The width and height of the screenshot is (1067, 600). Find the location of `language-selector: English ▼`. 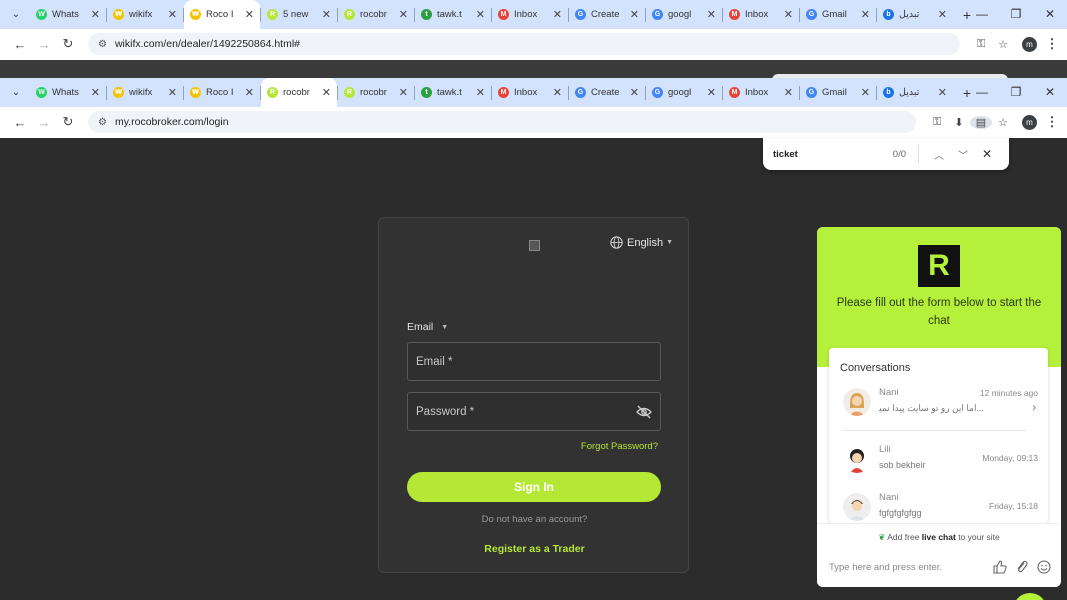

language-selector: English ▼ is located at coordinates (641, 242).